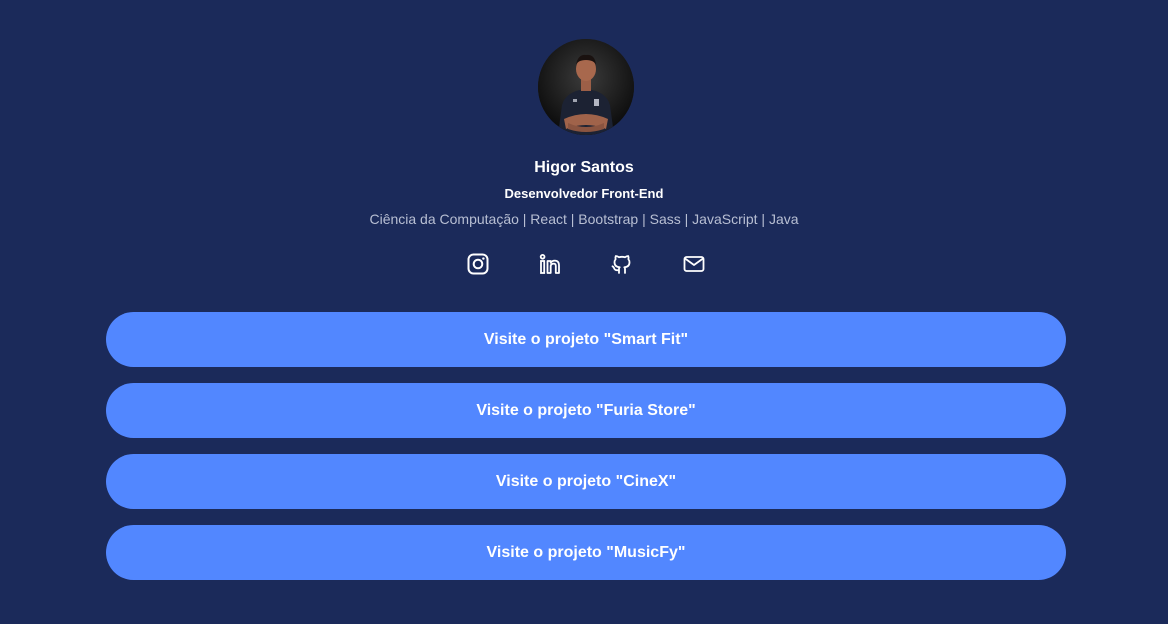 The image size is (1168, 624). I want to click on github-link, so click(622, 264).